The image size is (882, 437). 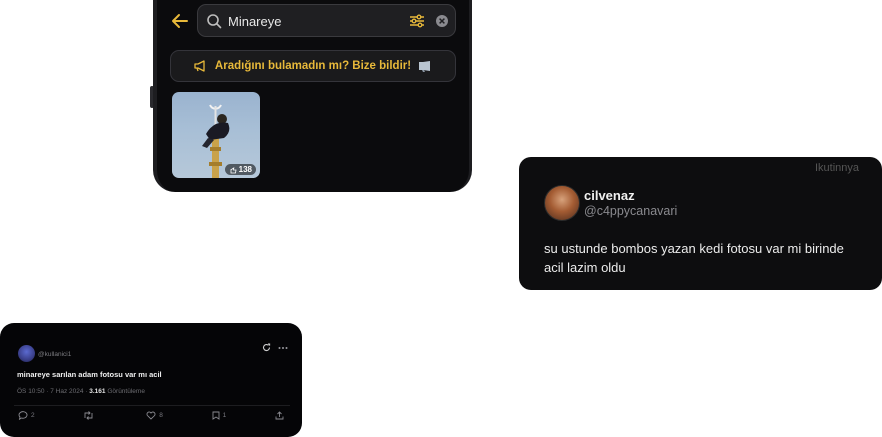 I want to click on refresh-icon, so click(x=266, y=347).